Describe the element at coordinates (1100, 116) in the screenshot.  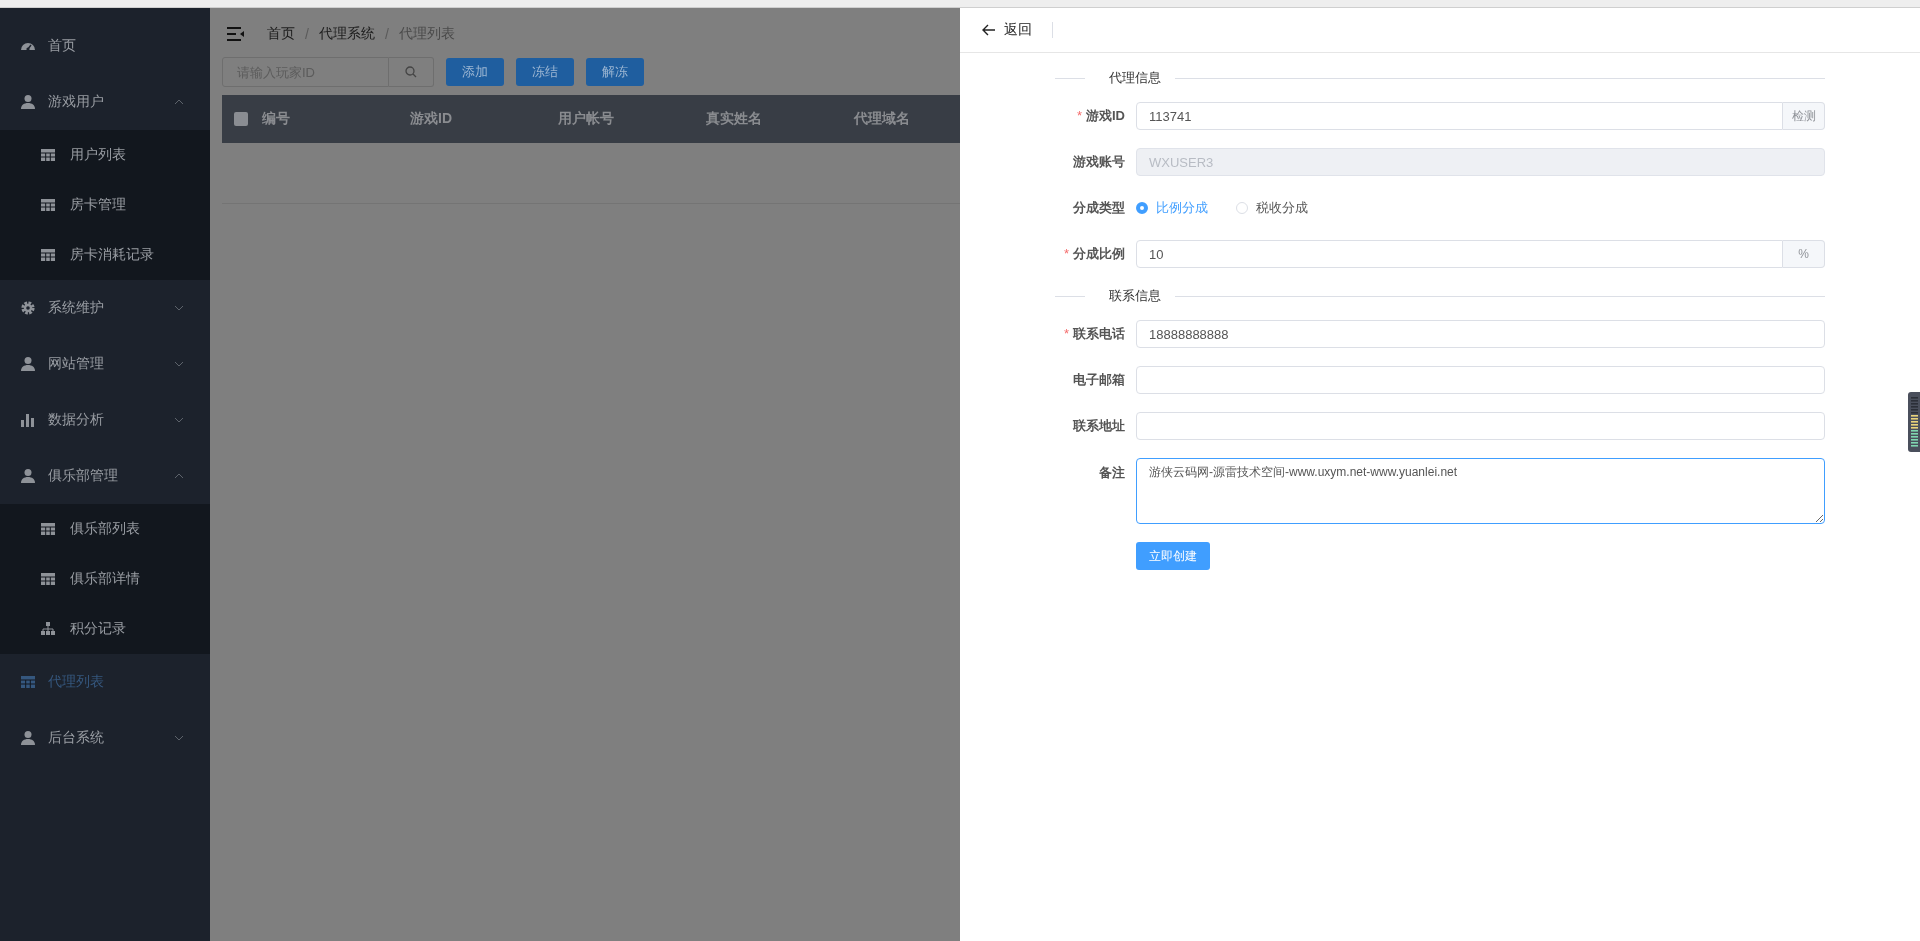
I see `field-label: * 游戏ID` at that location.